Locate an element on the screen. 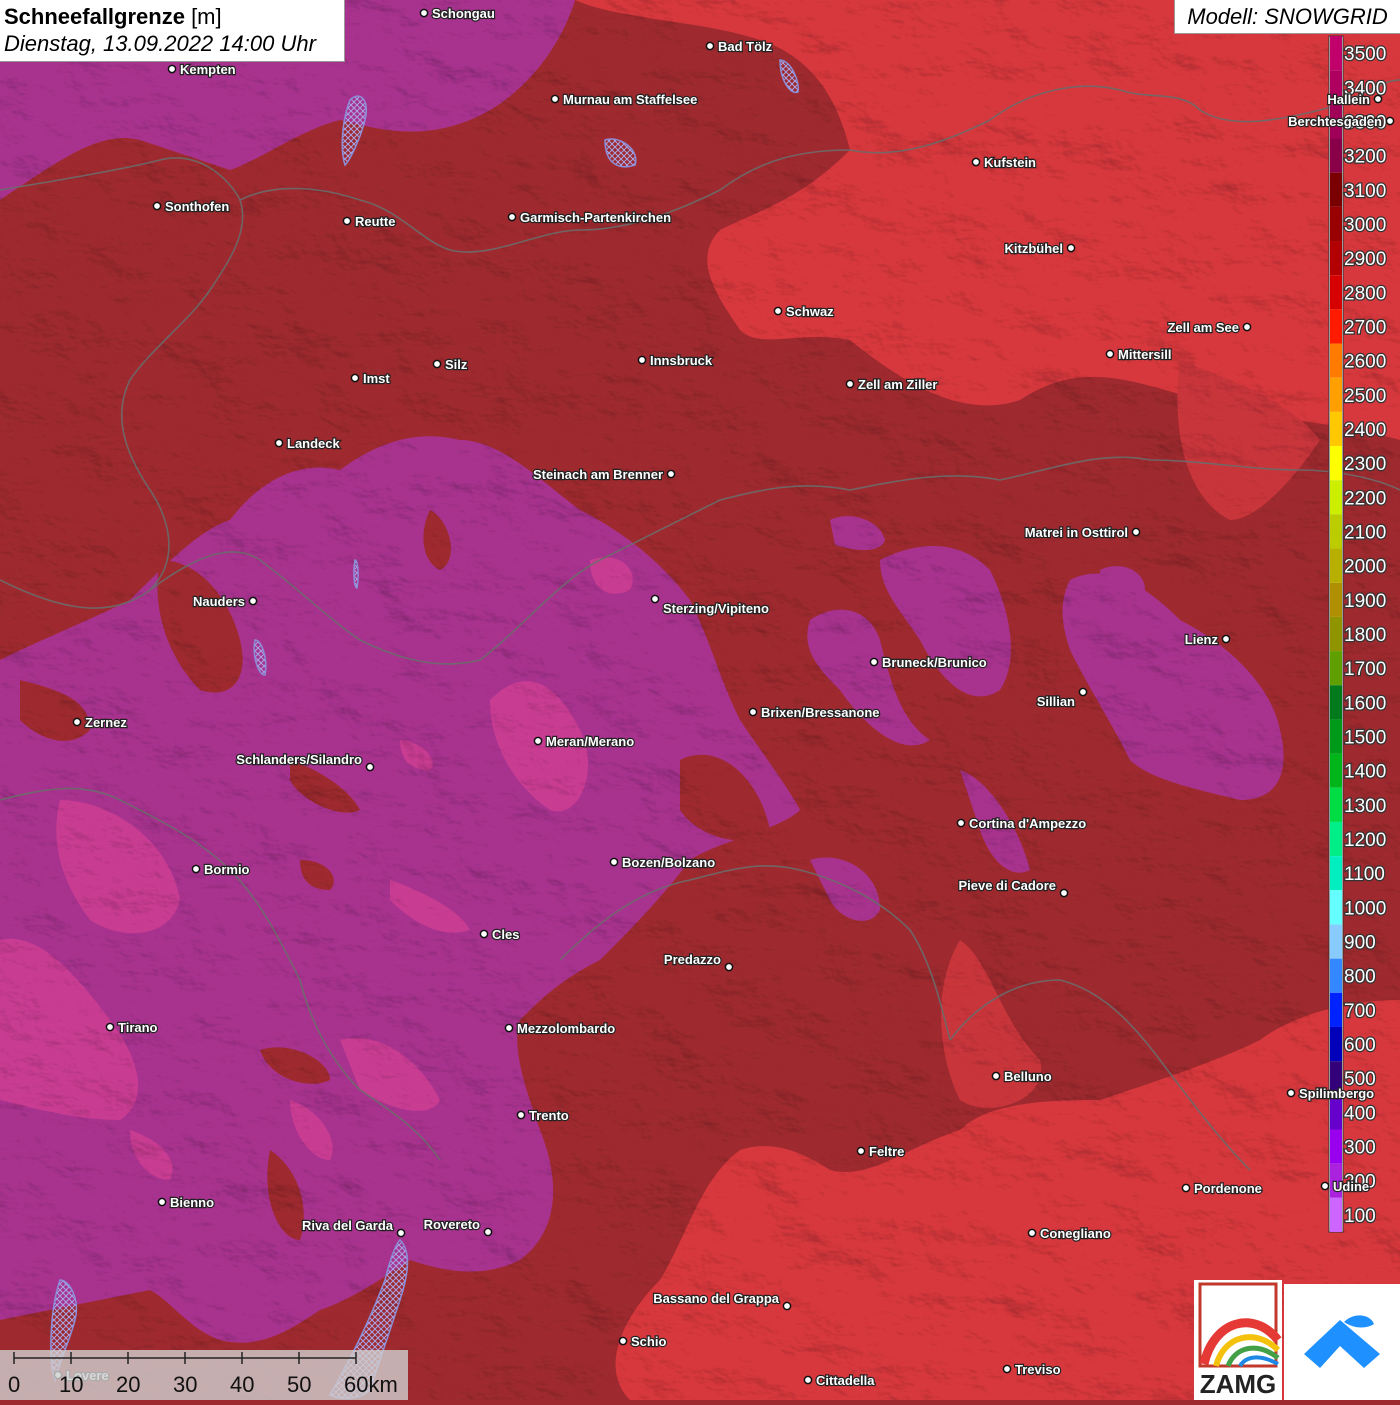  city-label: Bormio is located at coordinates (227, 869).